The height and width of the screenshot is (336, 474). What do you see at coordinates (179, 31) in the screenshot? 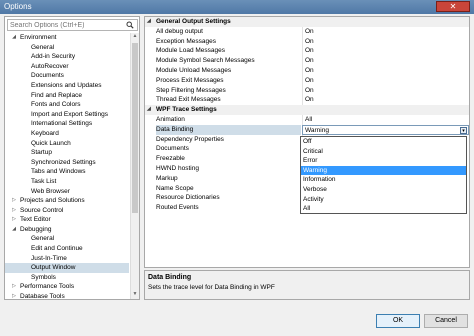
I see `property-name: All debug output` at bounding box center [179, 31].